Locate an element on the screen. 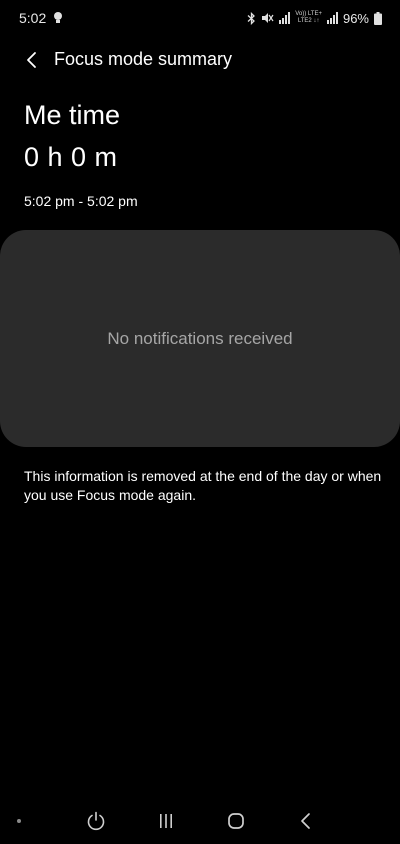 The height and width of the screenshot is (844, 400). lightbulb-icon is located at coordinates (58, 17).